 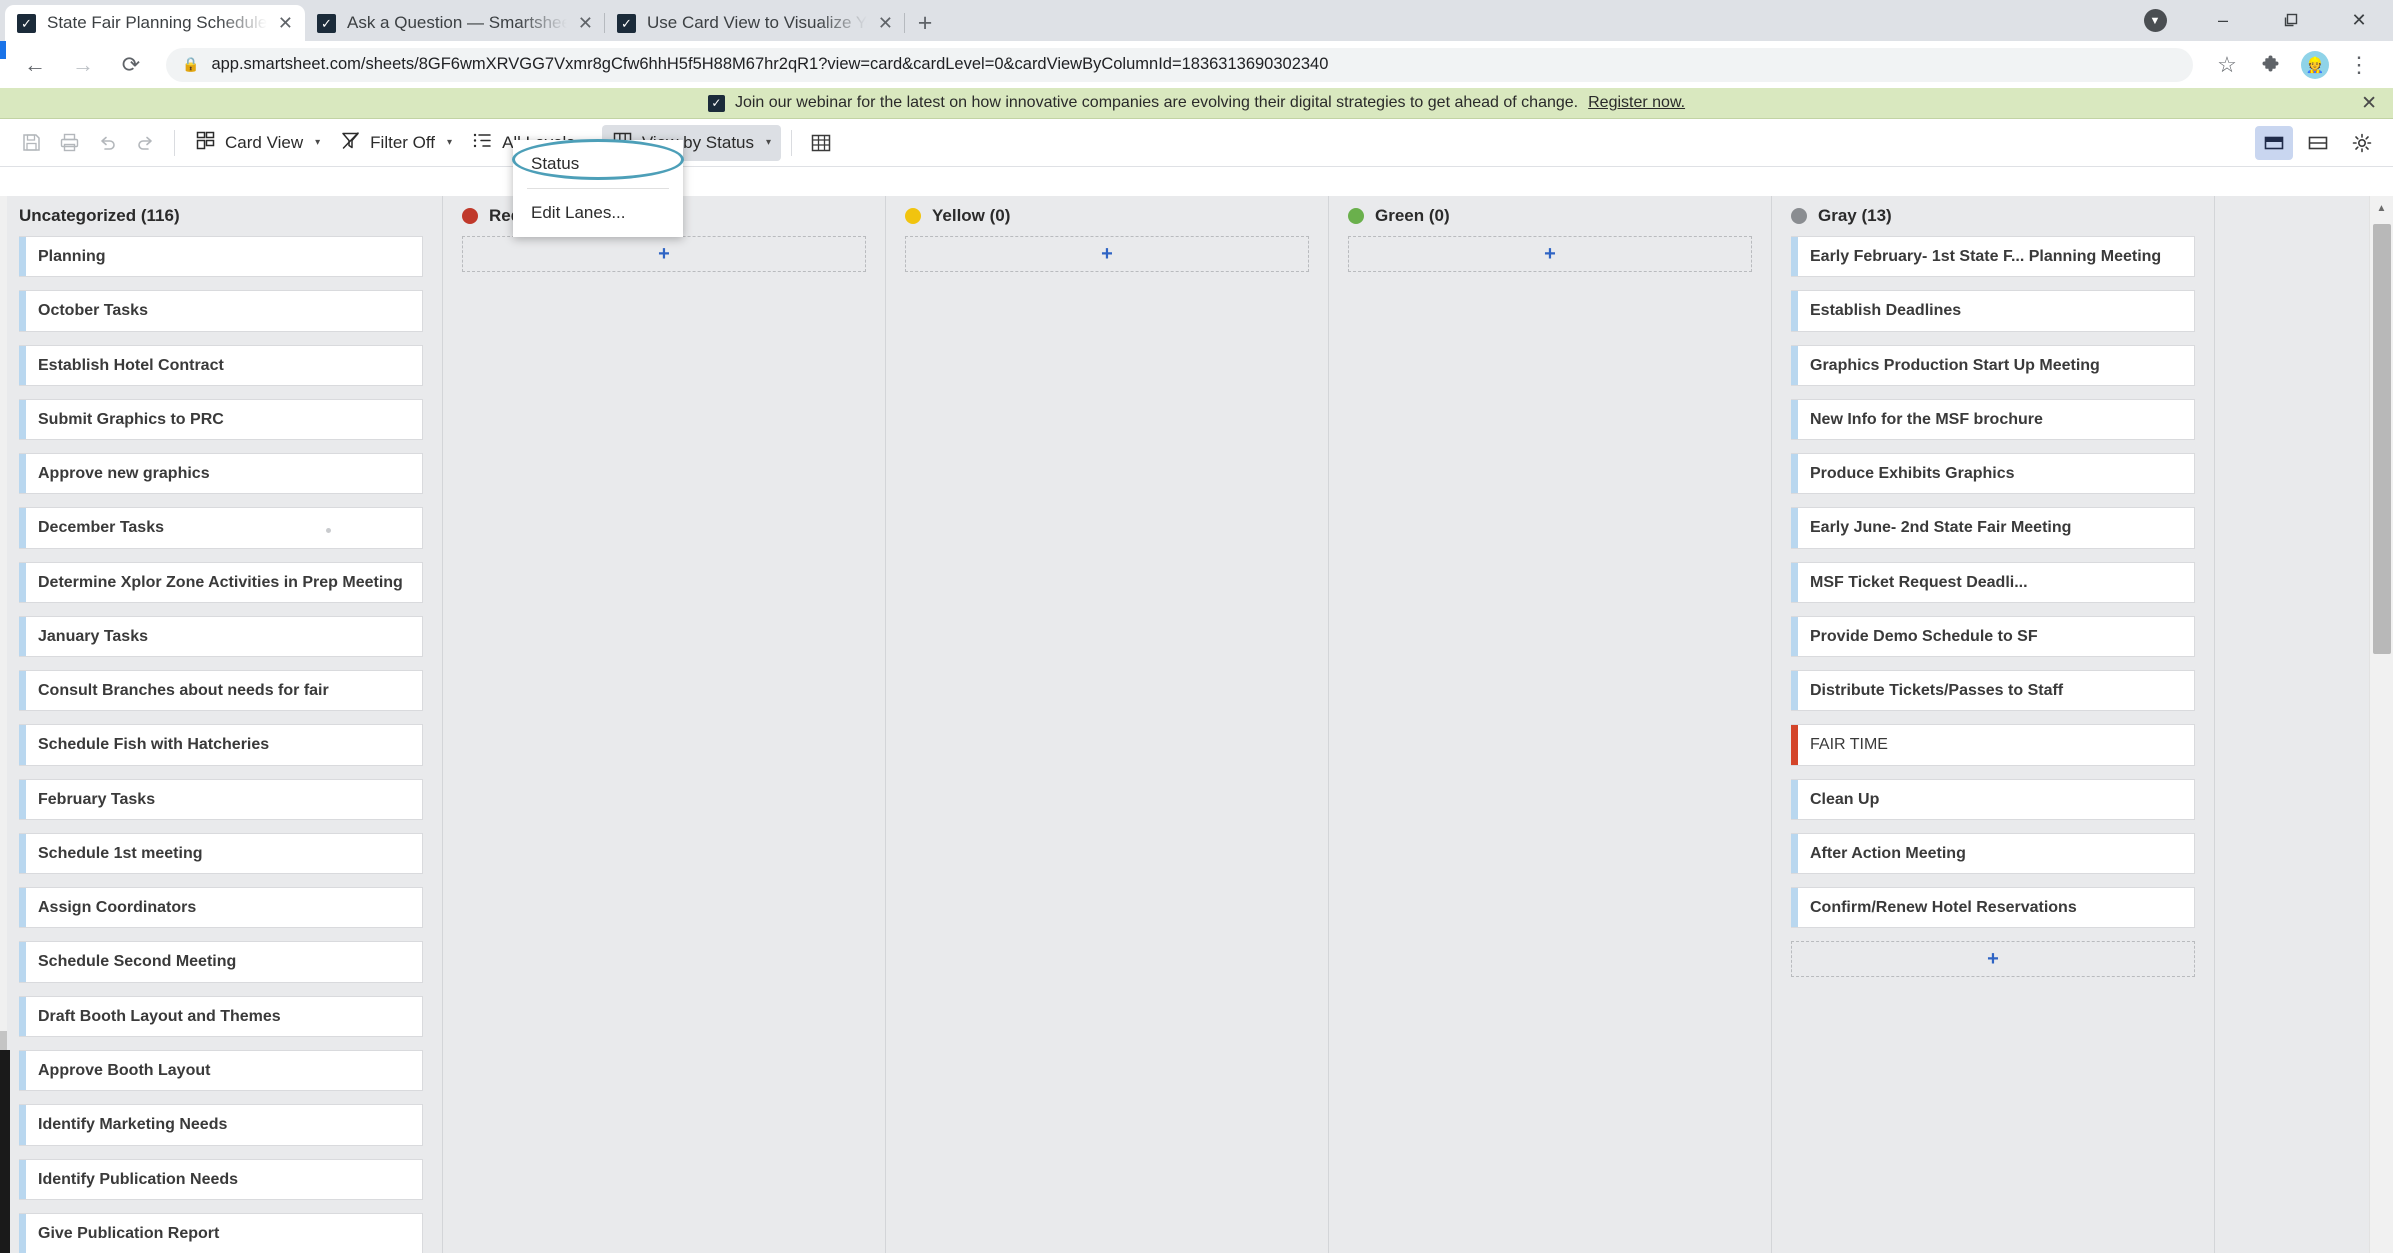 What do you see at coordinates (264, 142) in the screenshot?
I see `card-view-label: Card View` at bounding box center [264, 142].